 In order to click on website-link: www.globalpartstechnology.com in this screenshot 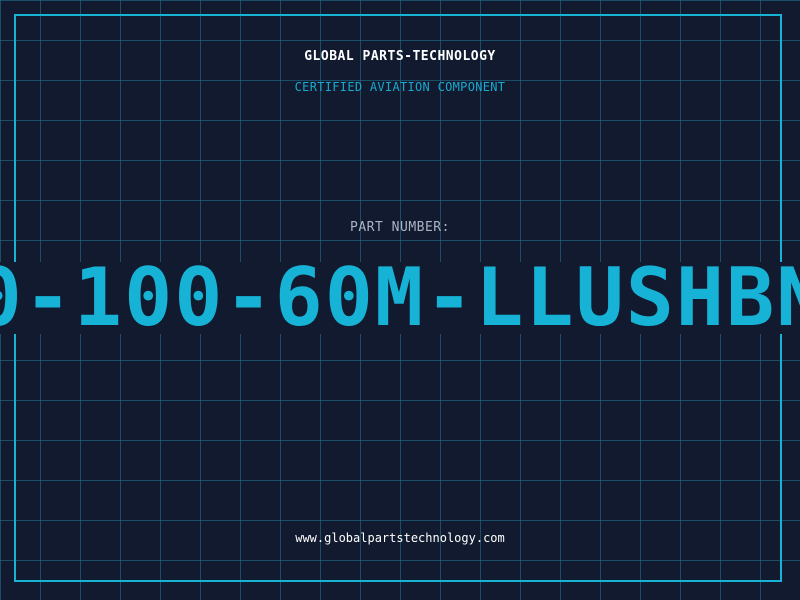, I will do `click(400, 538)`.